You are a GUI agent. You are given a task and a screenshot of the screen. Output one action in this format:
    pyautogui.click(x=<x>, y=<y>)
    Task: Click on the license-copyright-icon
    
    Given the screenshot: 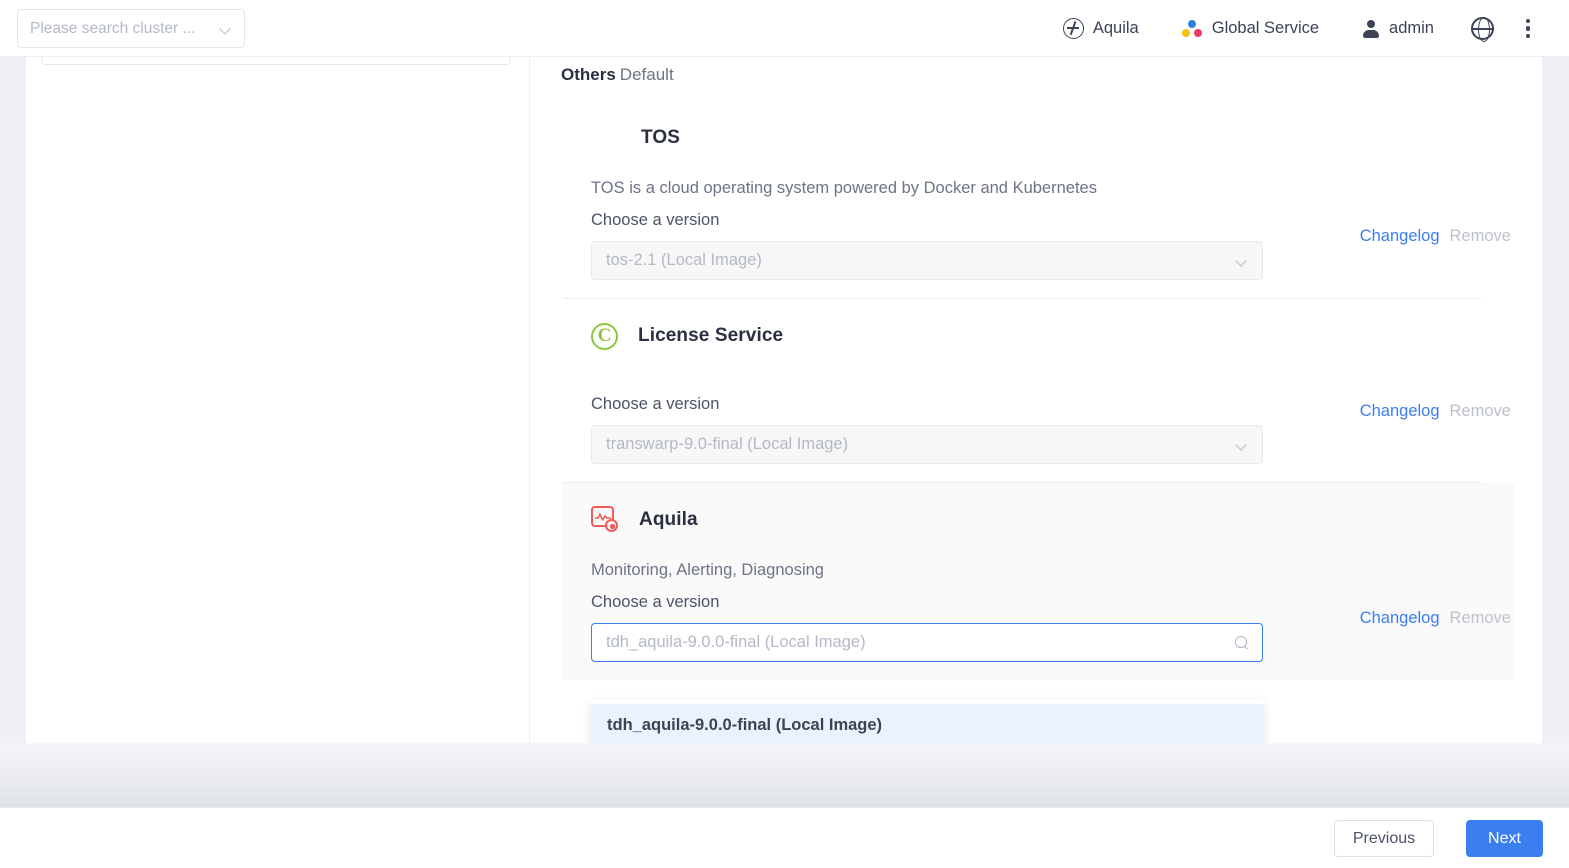 What is the action you would take?
    pyautogui.click(x=604, y=336)
    